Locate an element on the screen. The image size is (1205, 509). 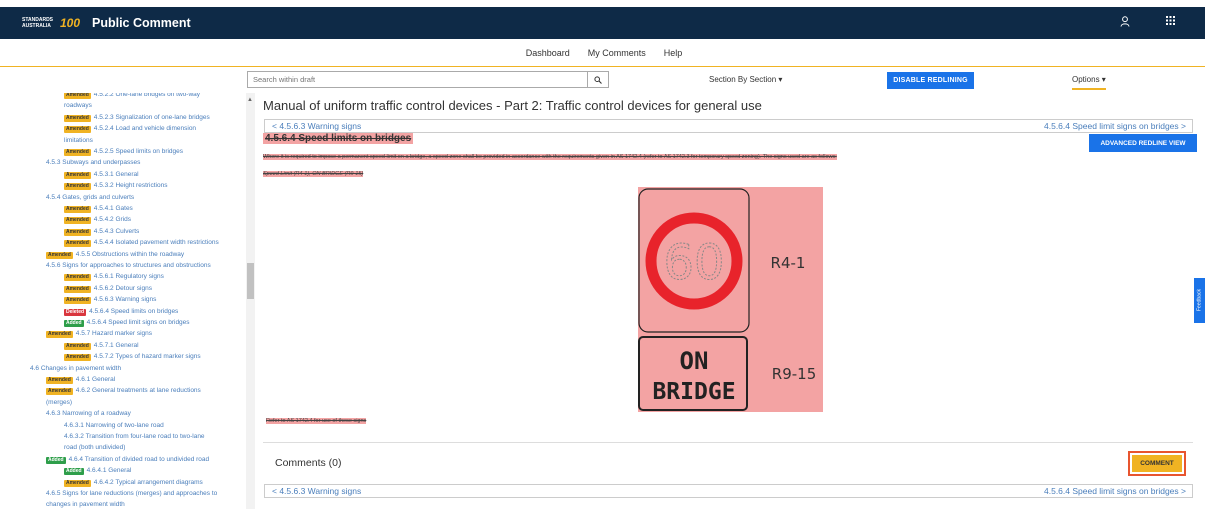
toc-item: Amended 4.5.3.2 Height restrictions is located at coordinates (115, 186).